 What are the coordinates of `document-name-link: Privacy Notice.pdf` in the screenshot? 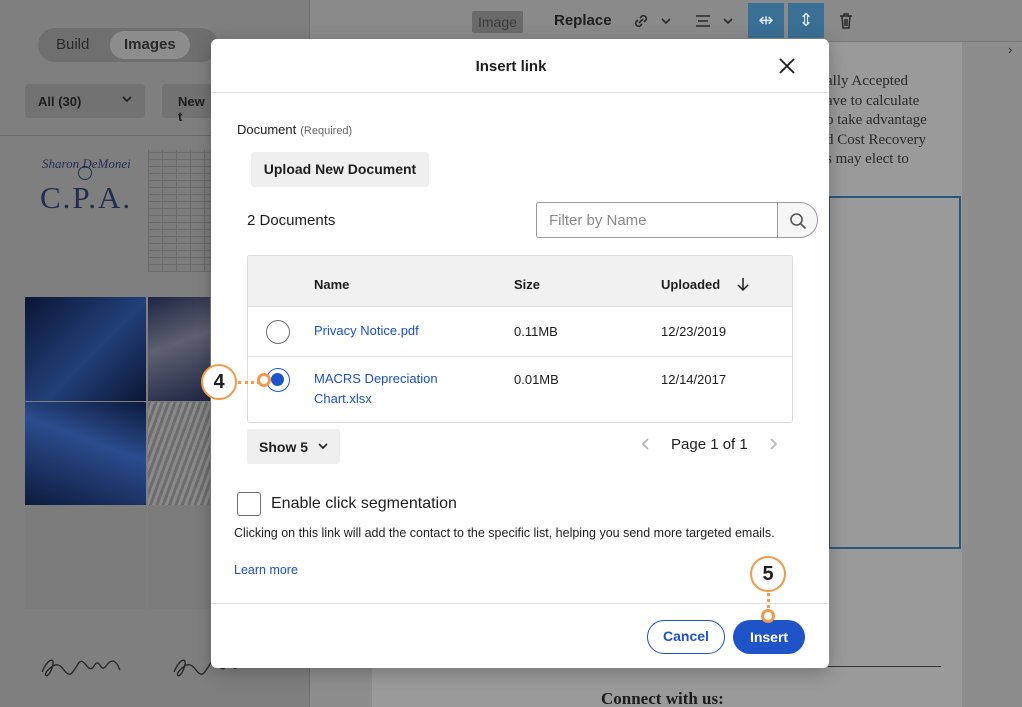 It's located at (399, 331).